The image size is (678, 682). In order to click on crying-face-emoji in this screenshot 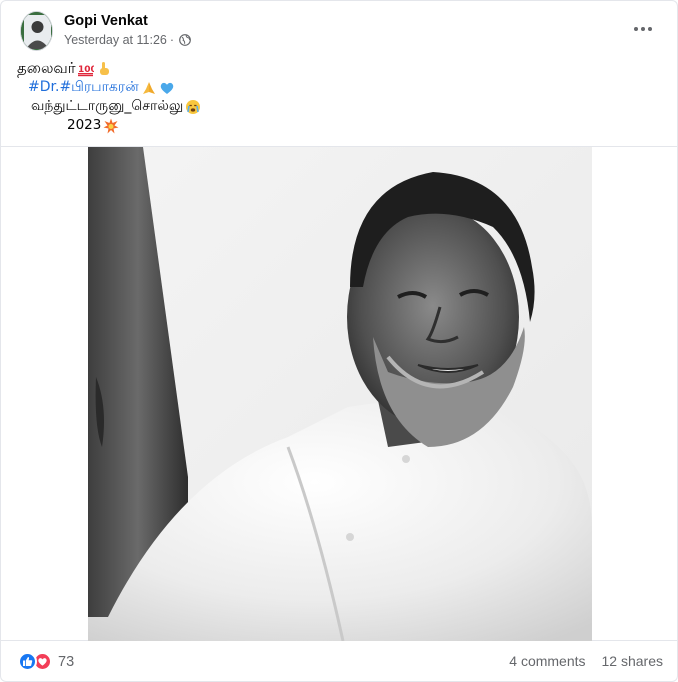, I will do `click(193, 107)`.